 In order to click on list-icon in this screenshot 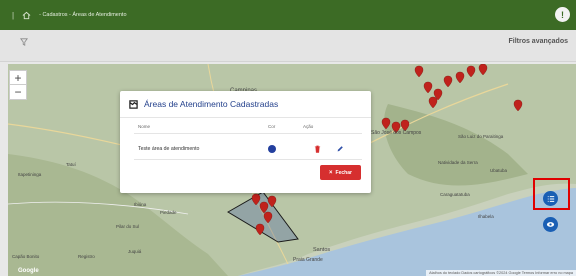, I will do `click(550, 198)`.